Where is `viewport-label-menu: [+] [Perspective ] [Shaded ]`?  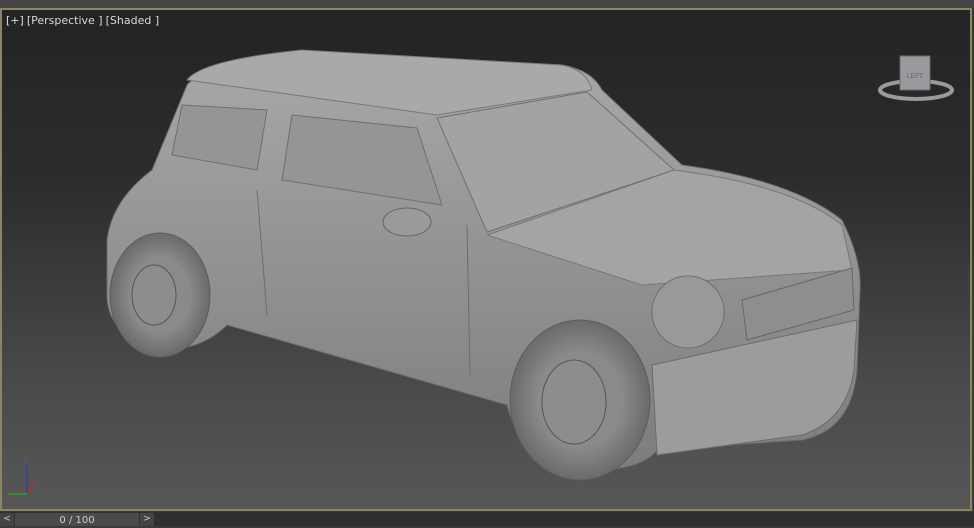
viewport-label-menu: [+] [Perspective ] [Shaded ] is located at coordinates (84, 20).